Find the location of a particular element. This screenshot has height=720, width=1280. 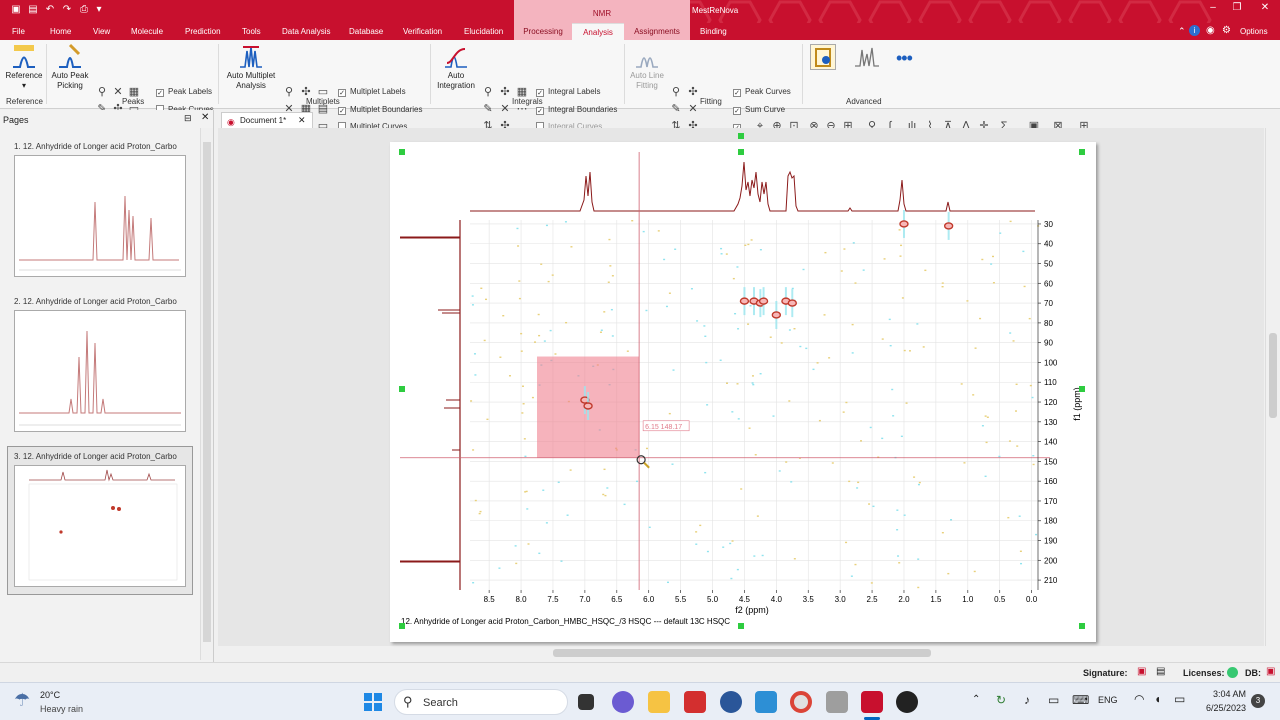

undo-icon: ↶ is located at coordinates (50, 10).